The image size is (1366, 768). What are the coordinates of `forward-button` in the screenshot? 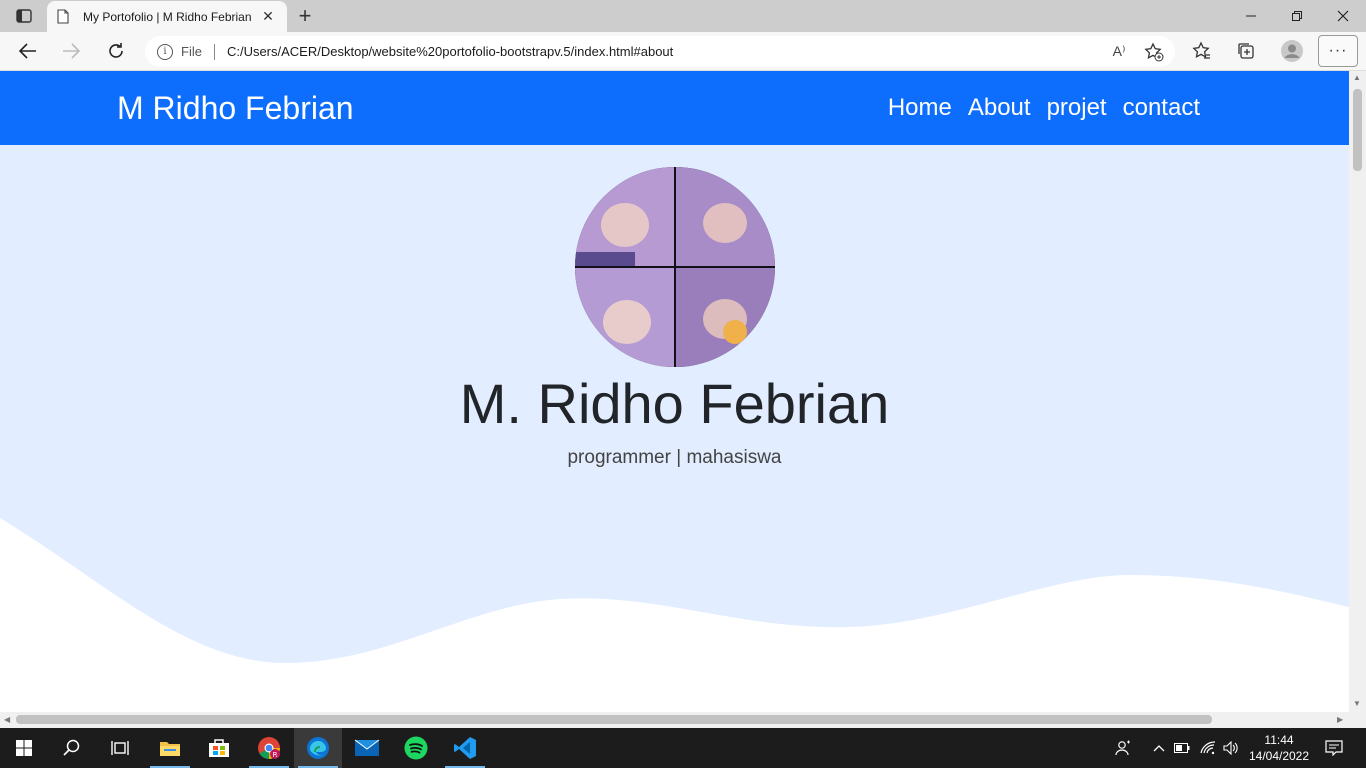 It's located at (71, 51).